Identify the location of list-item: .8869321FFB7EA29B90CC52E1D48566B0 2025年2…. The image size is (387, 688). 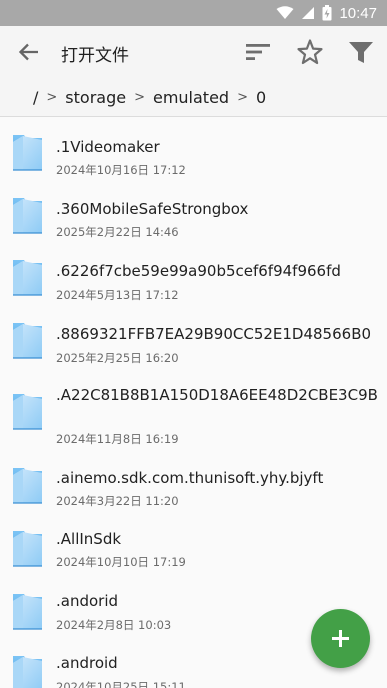
(193, 336).